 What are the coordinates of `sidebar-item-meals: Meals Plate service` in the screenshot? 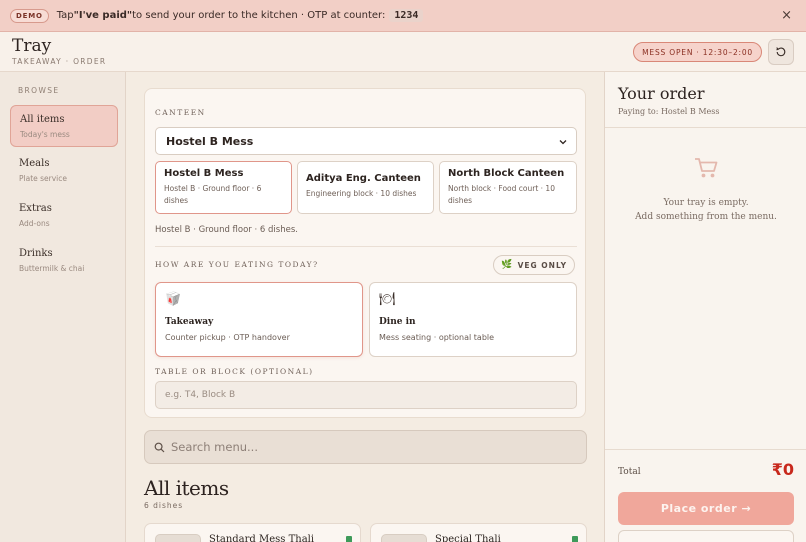 It's located at (64, 171).